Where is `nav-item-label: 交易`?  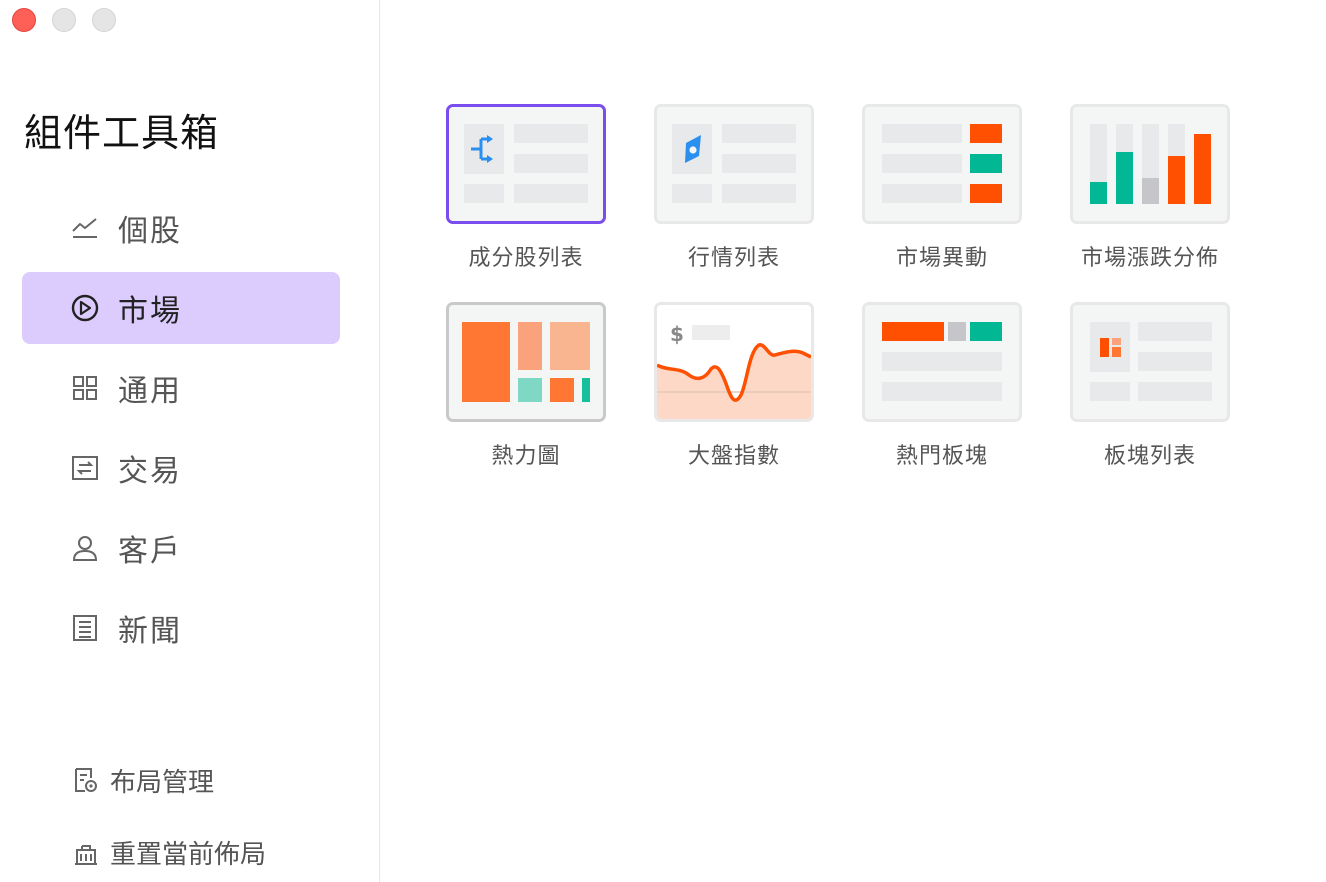 nav-item-label: 交易 is located at coordinates (150, 471).